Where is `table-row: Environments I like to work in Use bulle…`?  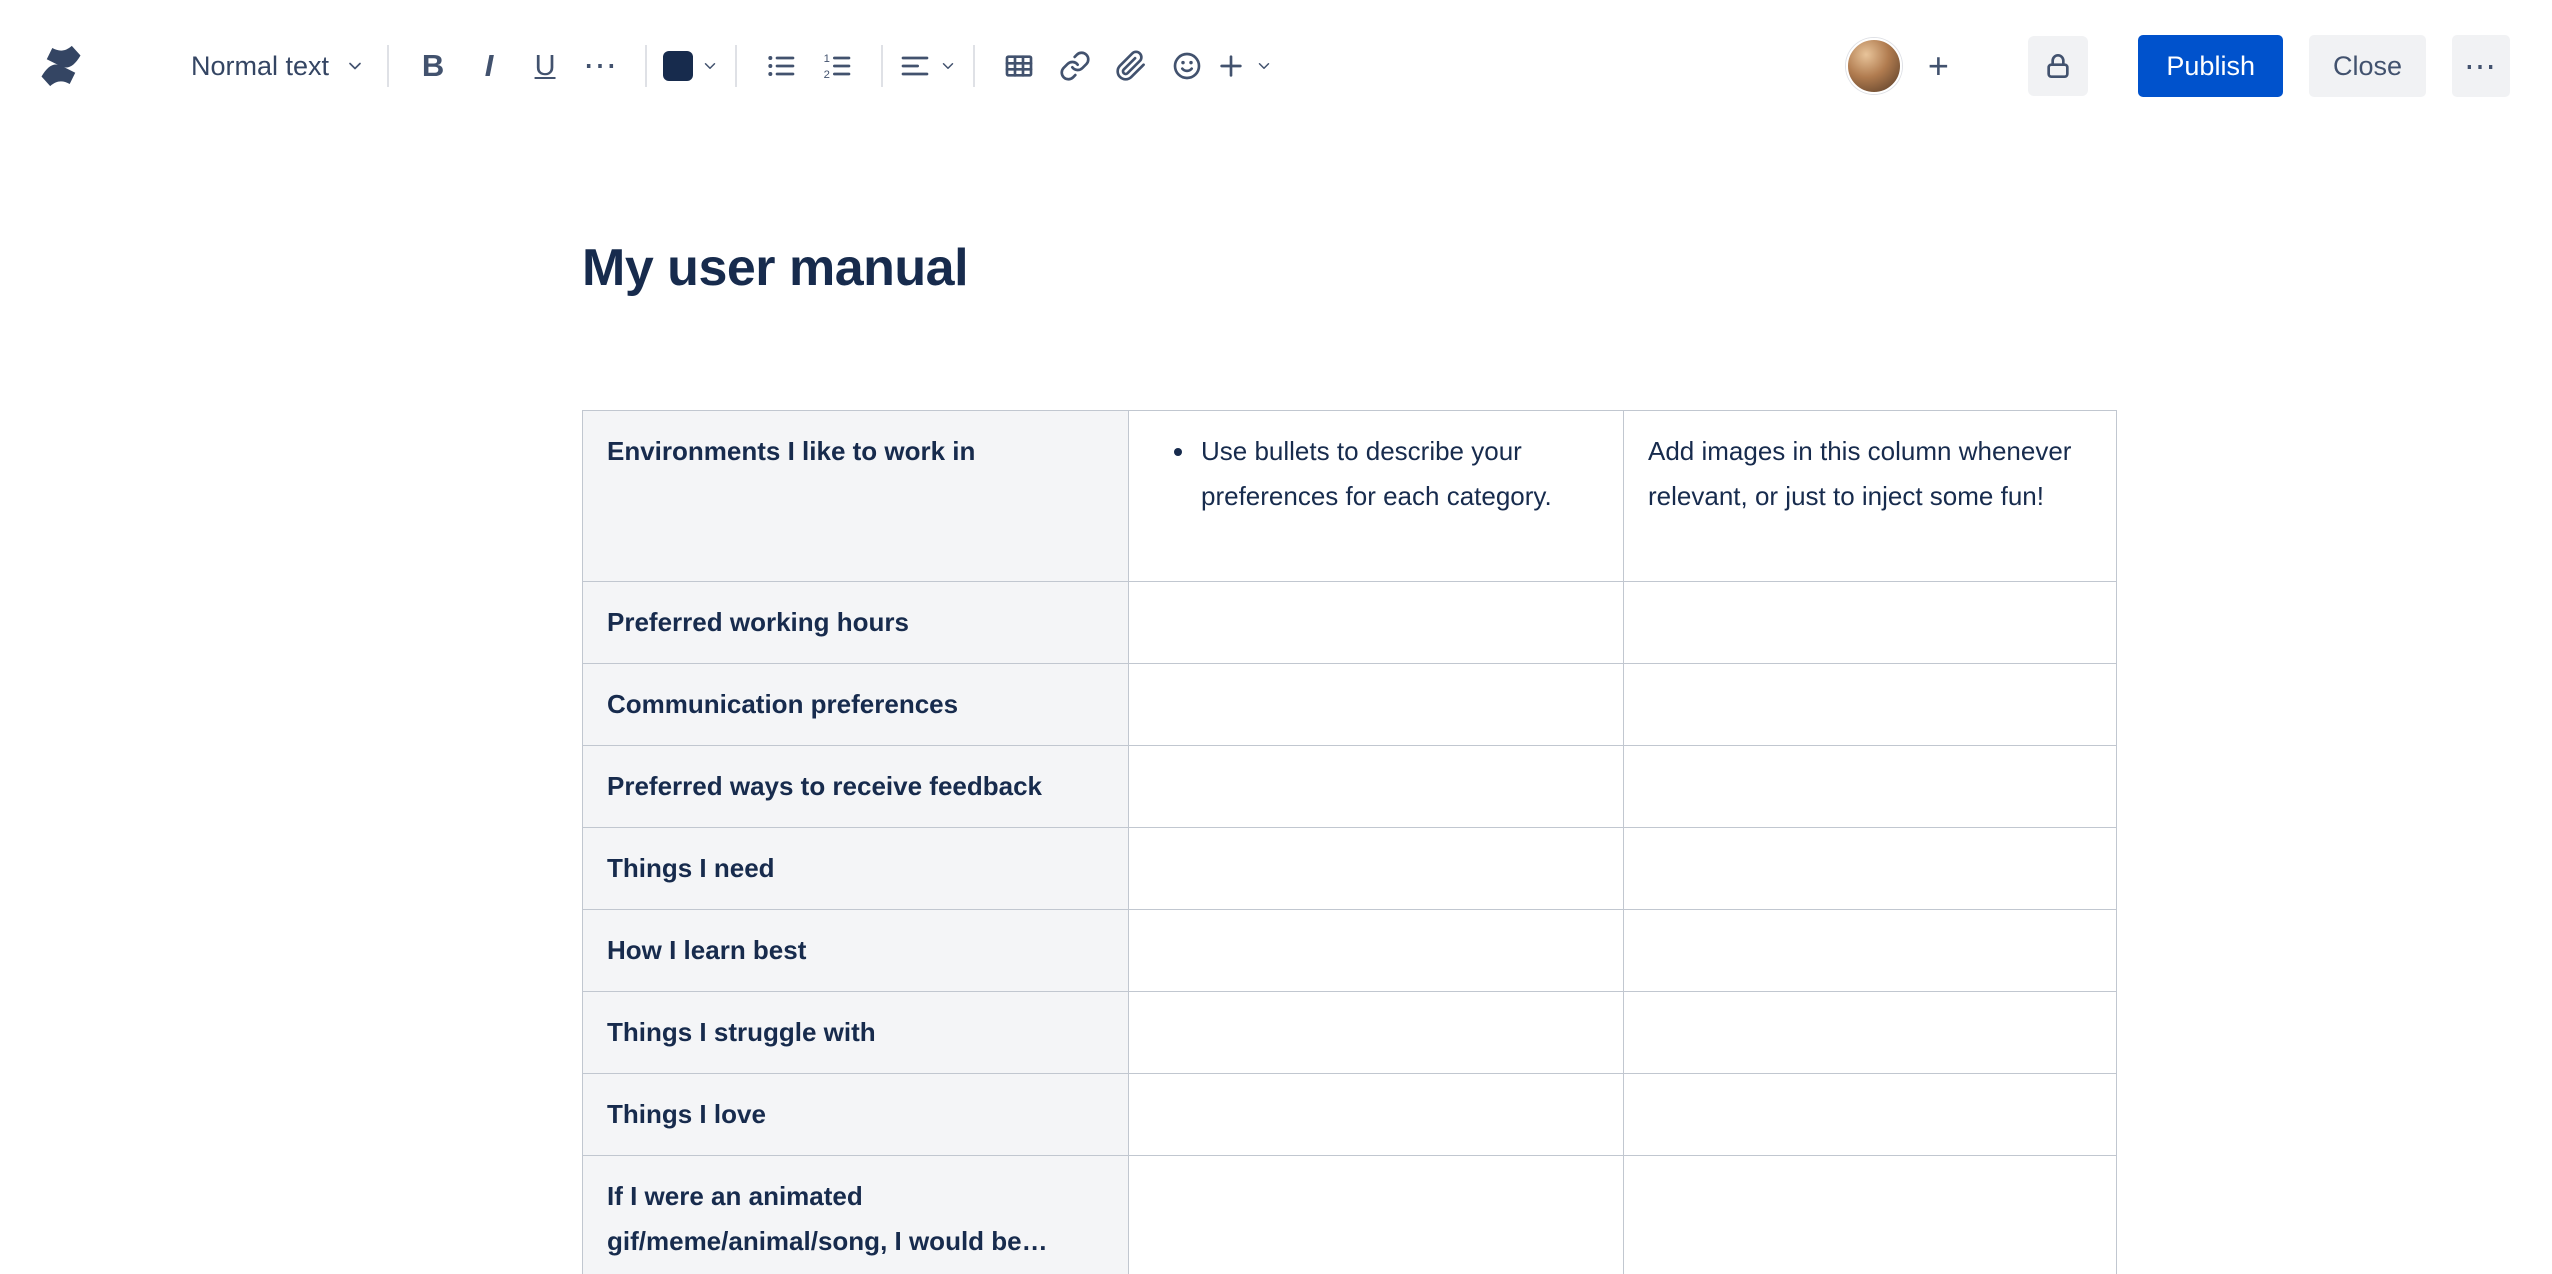
table-row: Environments I like to work in Use bulle… is located at coordinates (1349, 496).